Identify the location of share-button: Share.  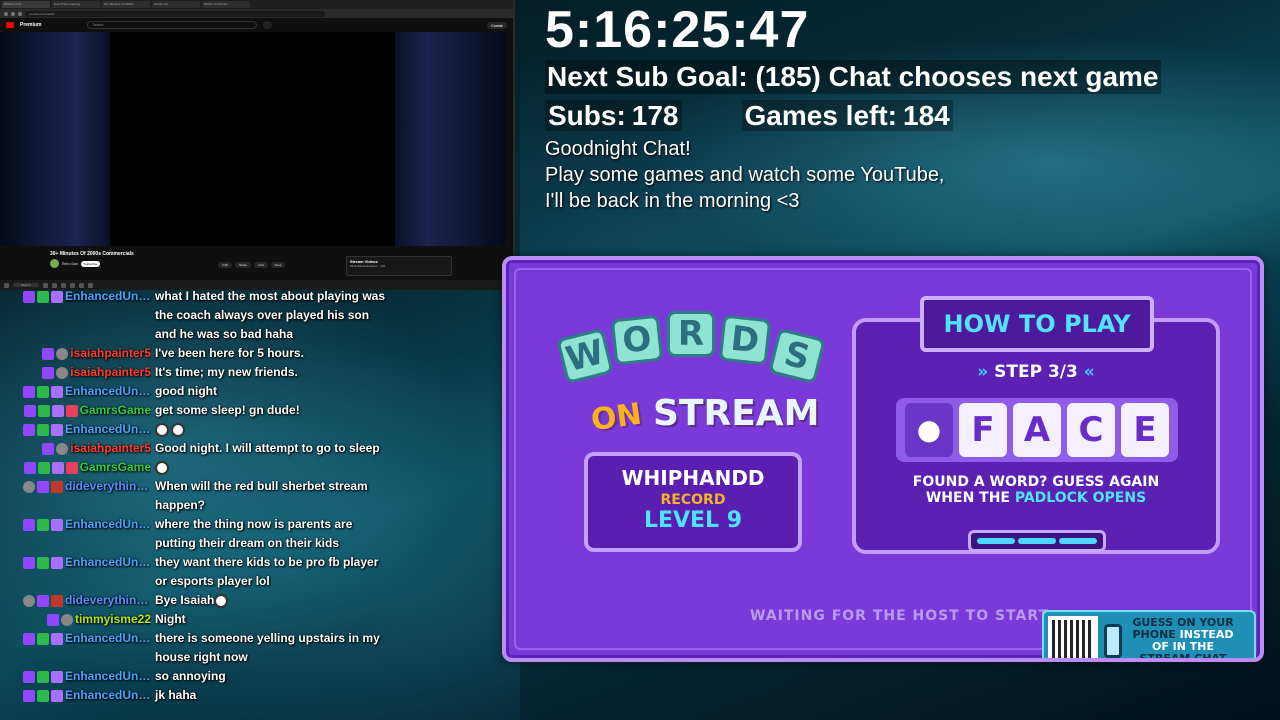
(243, 265).